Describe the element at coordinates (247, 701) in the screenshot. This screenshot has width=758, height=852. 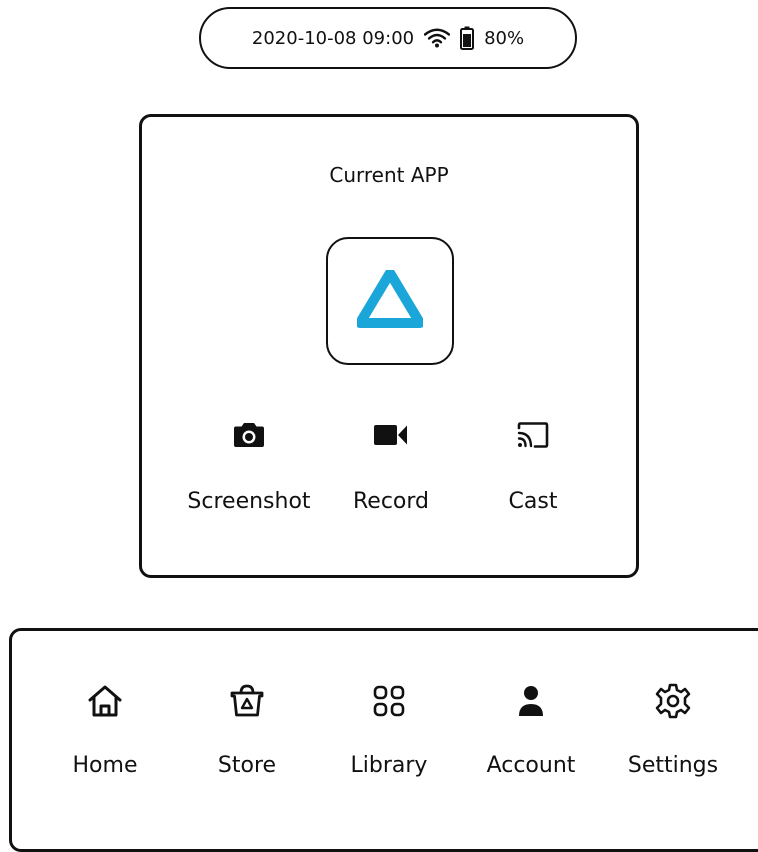
I see `store-bag-icon` at that location.